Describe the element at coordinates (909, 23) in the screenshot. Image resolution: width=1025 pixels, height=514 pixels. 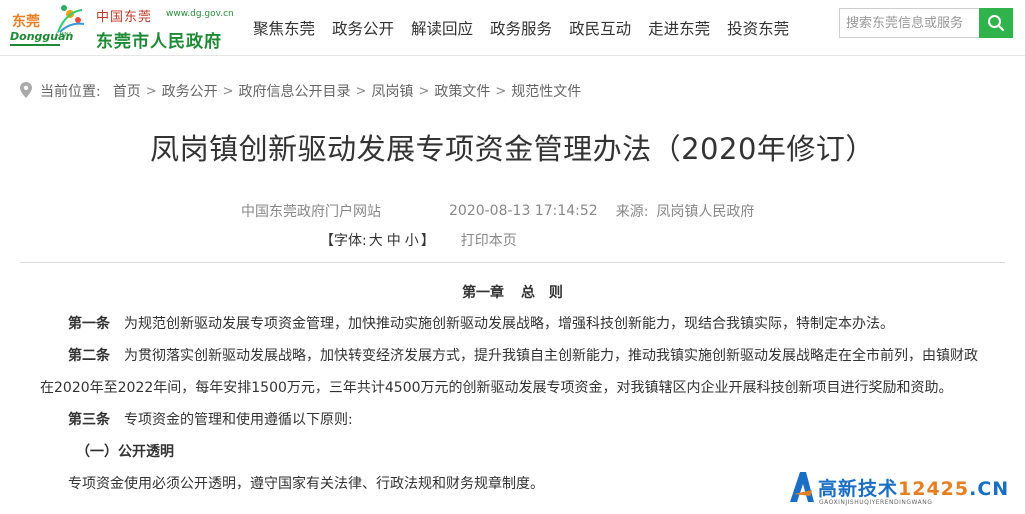
I see `search-input` at that location.